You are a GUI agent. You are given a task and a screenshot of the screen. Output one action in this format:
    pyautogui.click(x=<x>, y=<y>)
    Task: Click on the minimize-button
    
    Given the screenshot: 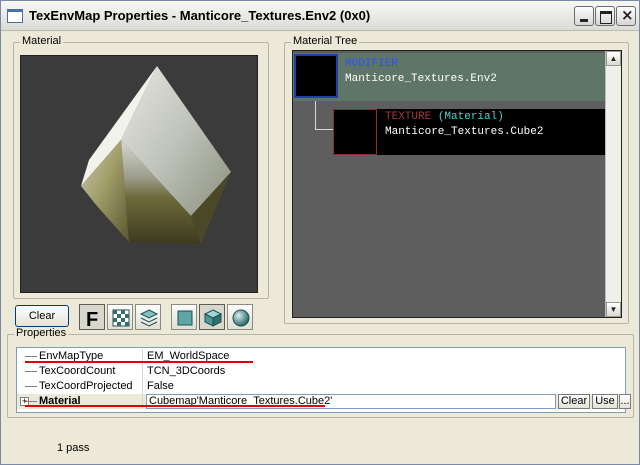 What is the action you would take?
    pyautogui.click(x=584, y=16)
    